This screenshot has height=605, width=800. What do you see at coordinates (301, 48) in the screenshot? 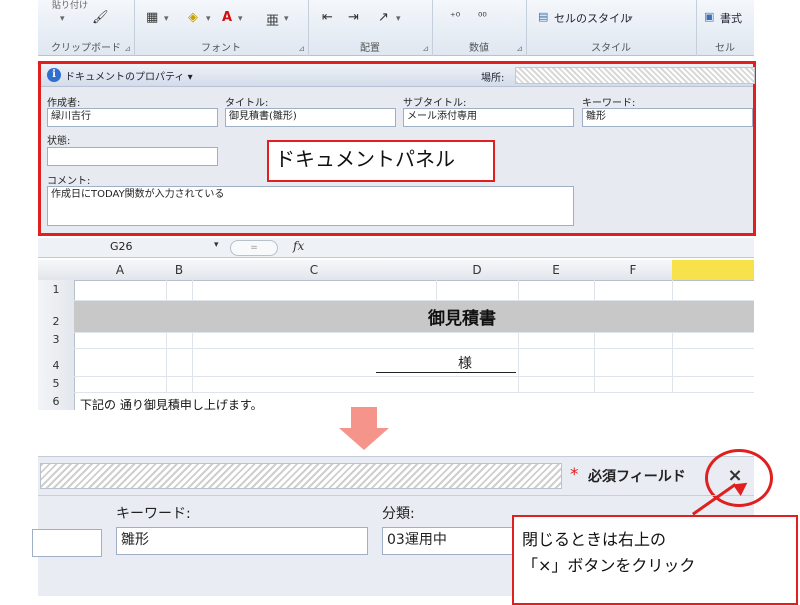
I see `font-launcher-icon: ⊿` at bounding box center [301, 48].